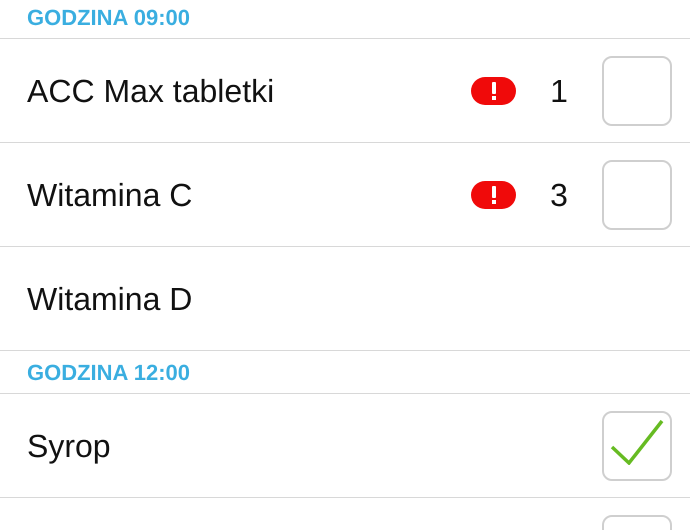 This screenshot has width=690, height=530. I want to click on dose-count: 1, so click(559, 91).